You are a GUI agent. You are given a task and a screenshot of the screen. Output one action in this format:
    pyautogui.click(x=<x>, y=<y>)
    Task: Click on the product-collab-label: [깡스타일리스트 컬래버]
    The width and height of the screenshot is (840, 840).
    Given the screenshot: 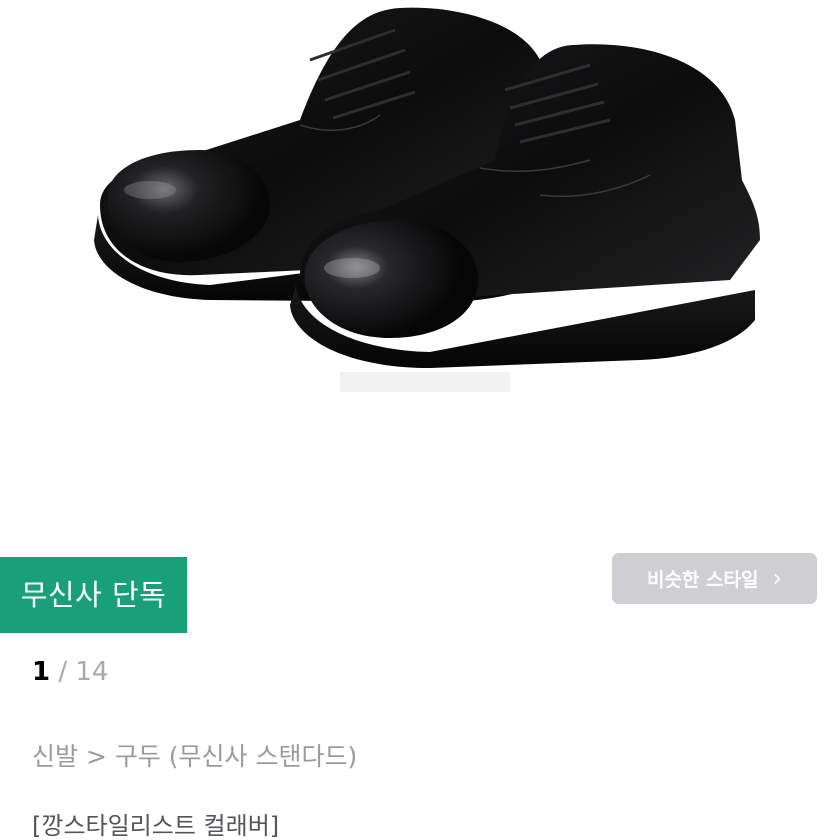 What is the action you would take?
    pyautogui.click(x=156, y=826)
    